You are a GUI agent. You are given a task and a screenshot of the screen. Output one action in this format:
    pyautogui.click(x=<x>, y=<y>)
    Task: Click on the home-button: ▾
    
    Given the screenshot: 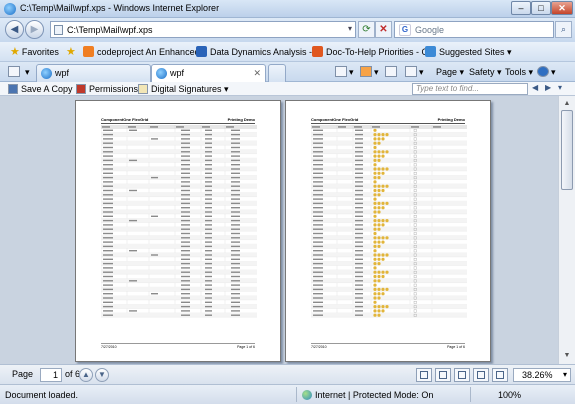 What is the action you would take?
    pyautogui.click(x=344, y=72)
    